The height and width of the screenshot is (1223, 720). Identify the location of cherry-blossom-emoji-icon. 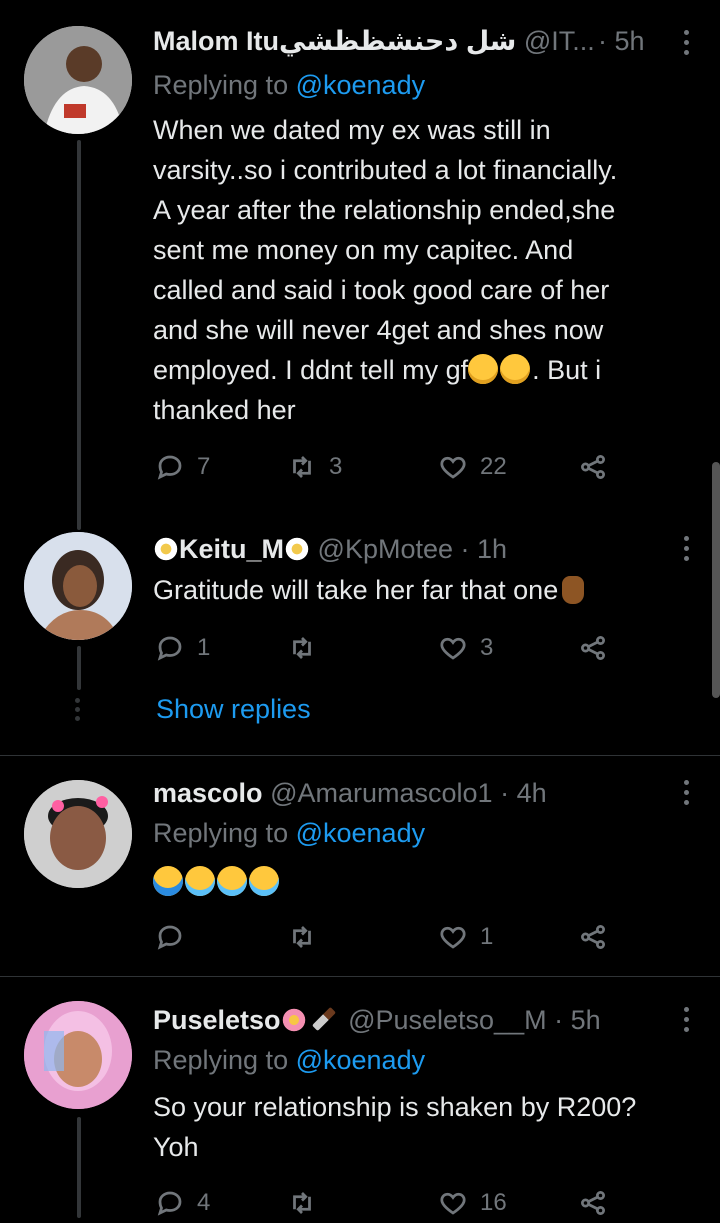
(293, 1020).